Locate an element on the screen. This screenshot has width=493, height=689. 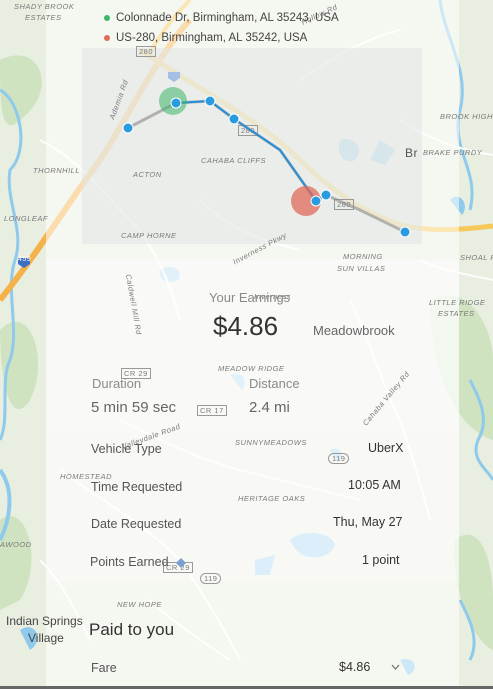
duration-value: 5 min 59 sec is located at coordinates (134, 407).